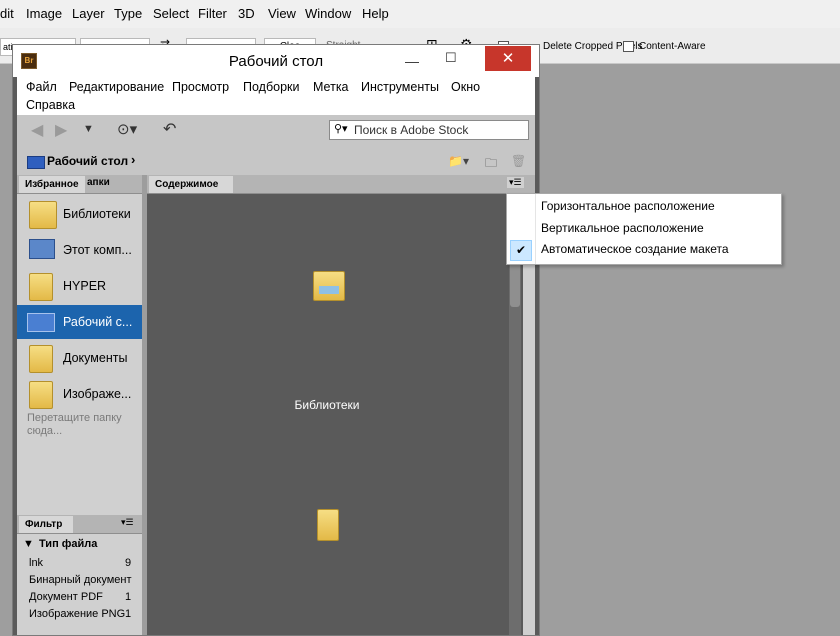 This screenshot has width=840, height=636. What do you see at coordinates (127, 129) in the screenshot?
I see `reveal-recent-icon: ⊙▾` at bounding box center [127, 129].